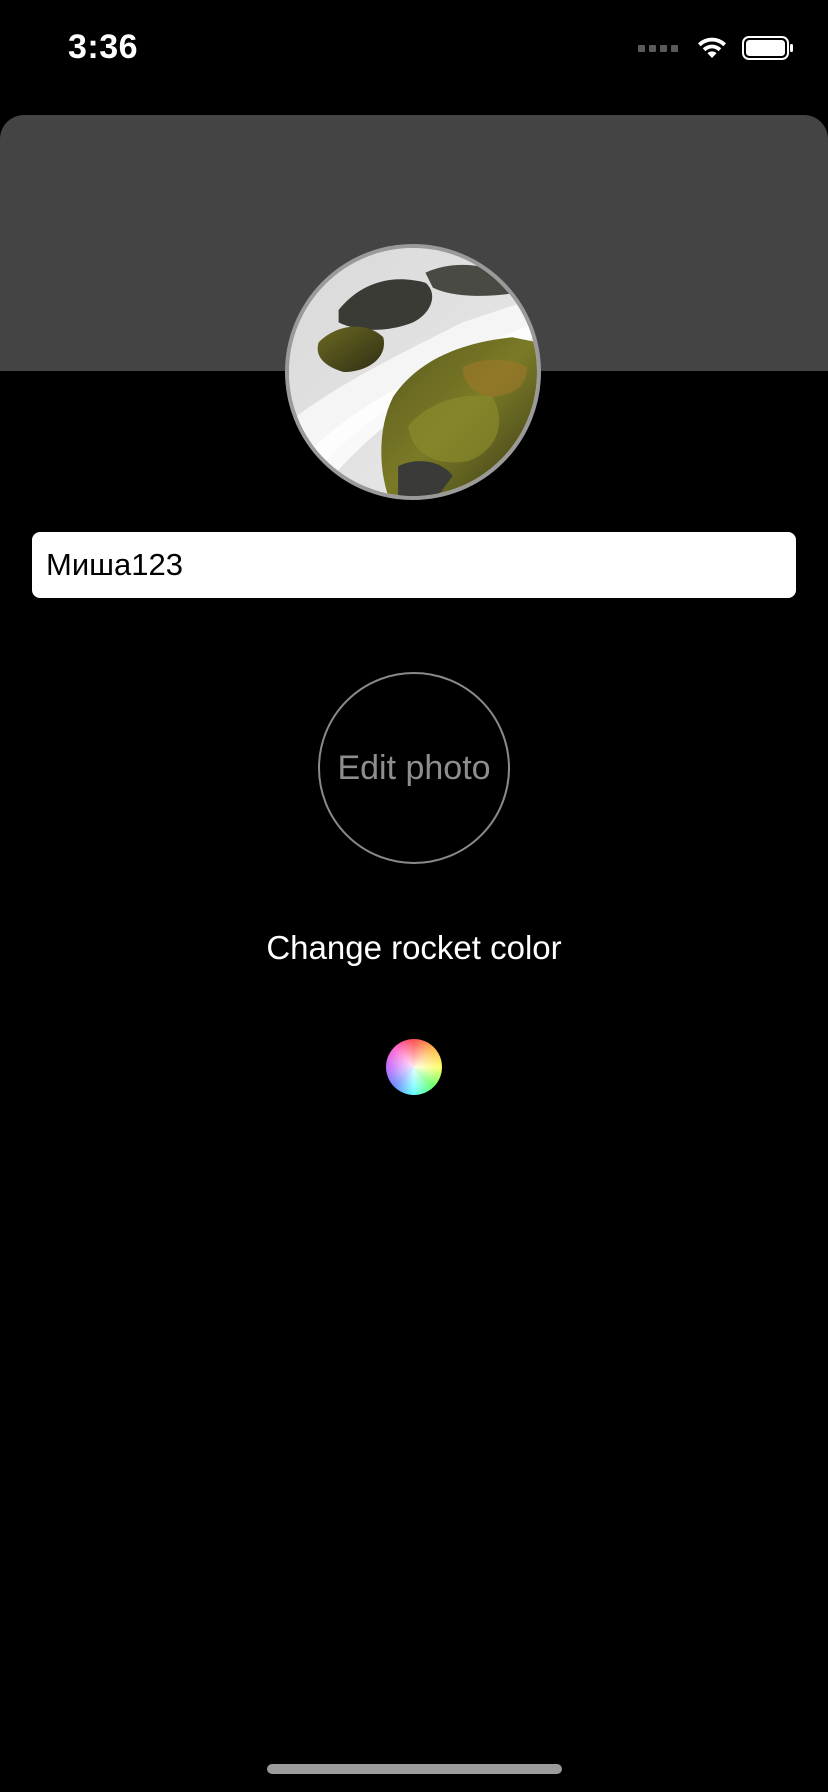  What do you see at coordinates (767, 48) in the screenshot?
I see `battery-icon` at bounding box center [767, 48].